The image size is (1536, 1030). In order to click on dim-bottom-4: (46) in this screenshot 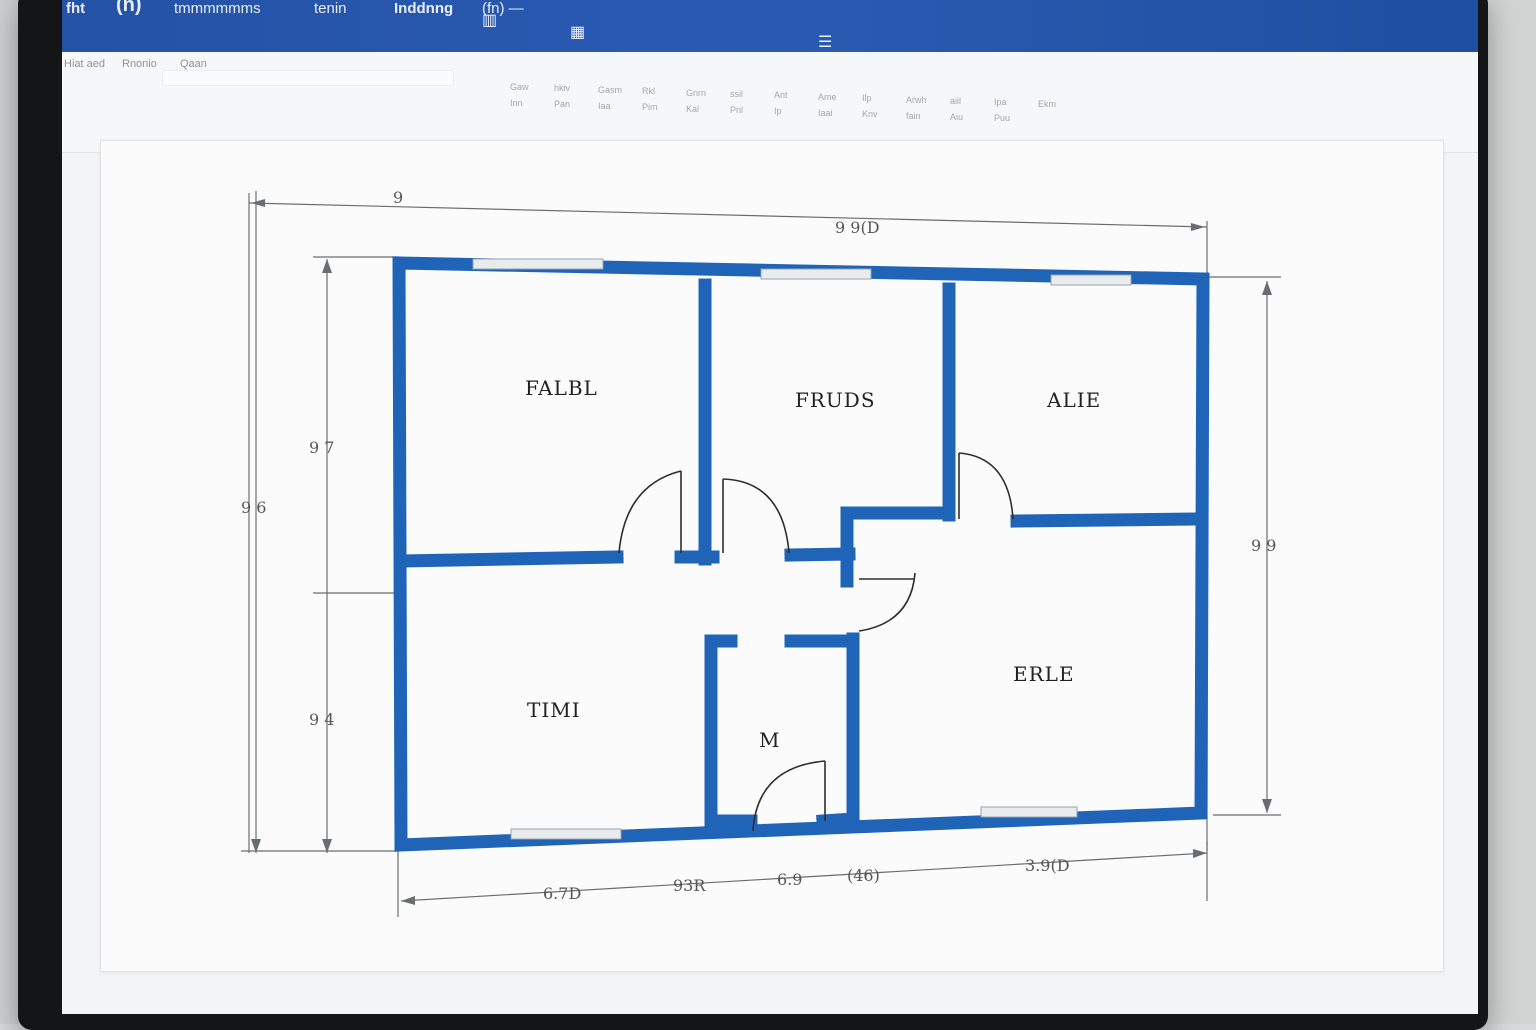, I will do `click(863, 875)`.